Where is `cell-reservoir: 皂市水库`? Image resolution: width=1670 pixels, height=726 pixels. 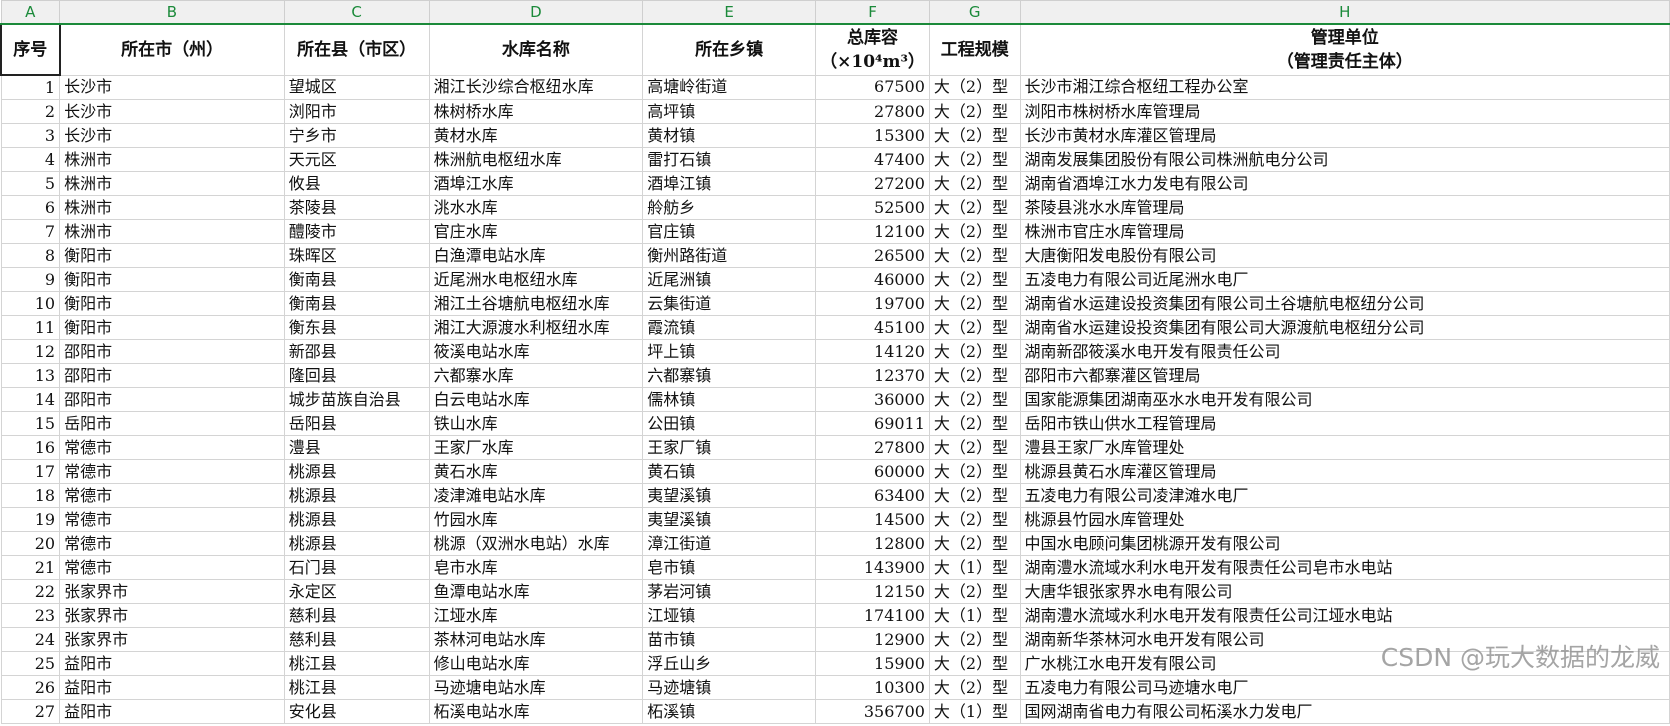 cell-reservoir: 皂市水库 is located at coordinates (536, 567).